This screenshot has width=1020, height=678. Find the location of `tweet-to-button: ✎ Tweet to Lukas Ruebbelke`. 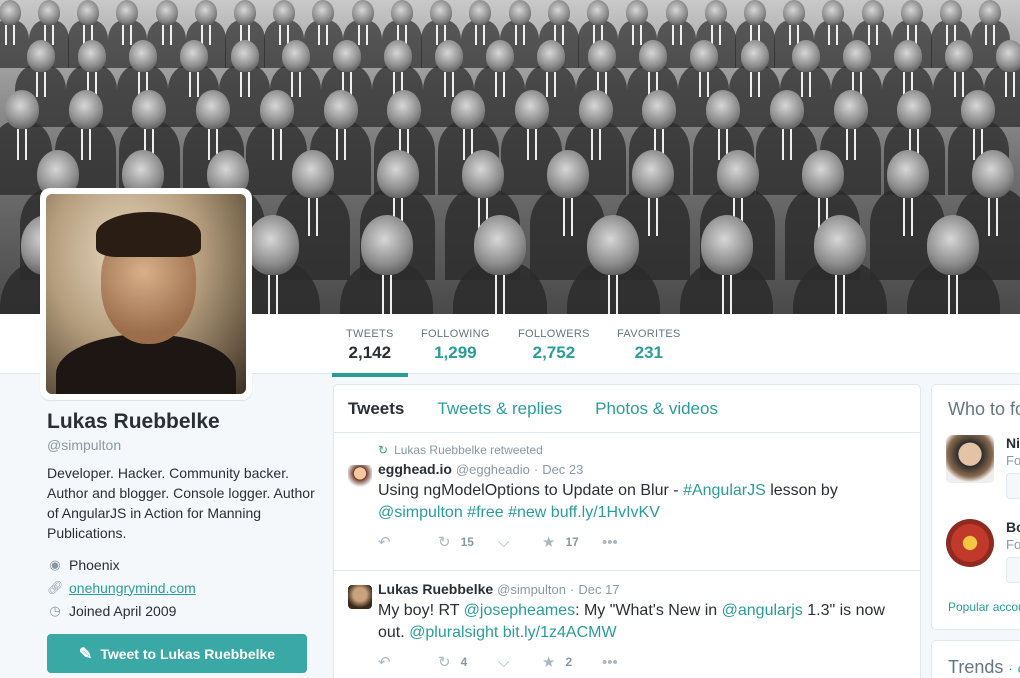

tweet-to-button: ✎ Tweet to Lukas Ruebbelke is located at coordinates (177, 653).